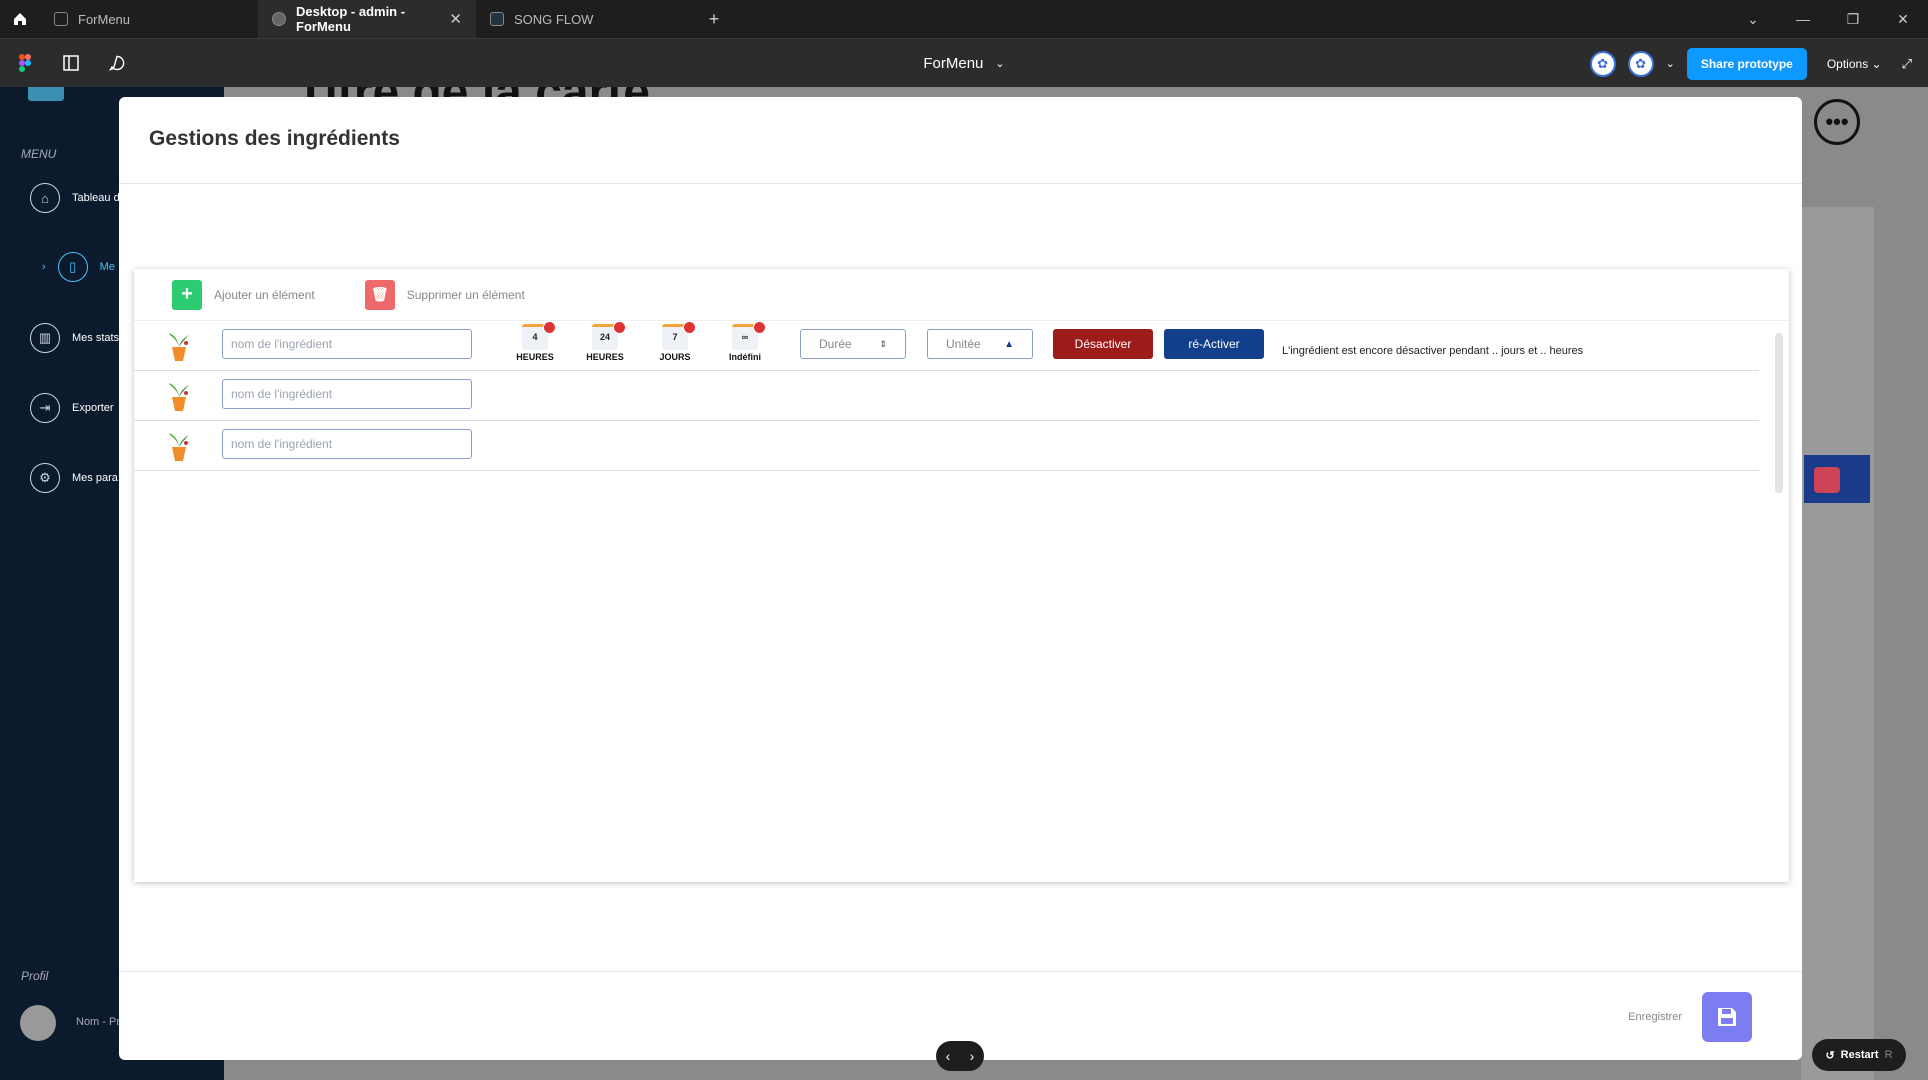 This screenshot has height=1080, width=1928. I want to click on floppy-disk-icon, so click(1727, 1017).